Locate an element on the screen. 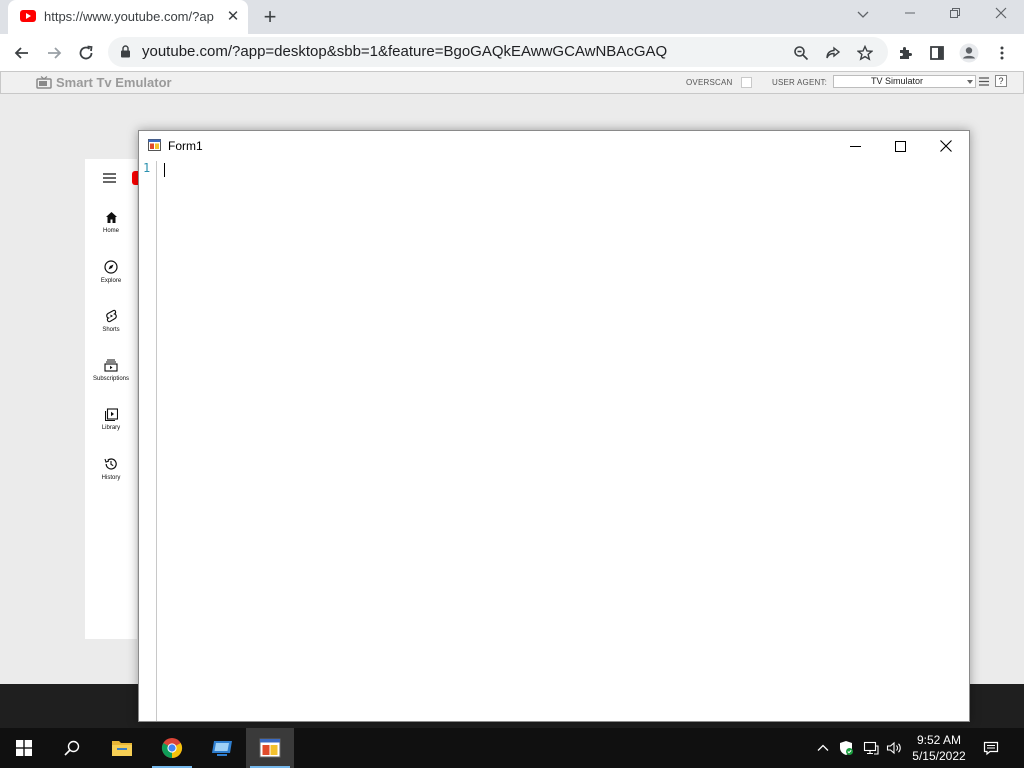 Image resolution: width=1024 pixels, height=768 pixels. search-button is located at coordinates (72, 748).